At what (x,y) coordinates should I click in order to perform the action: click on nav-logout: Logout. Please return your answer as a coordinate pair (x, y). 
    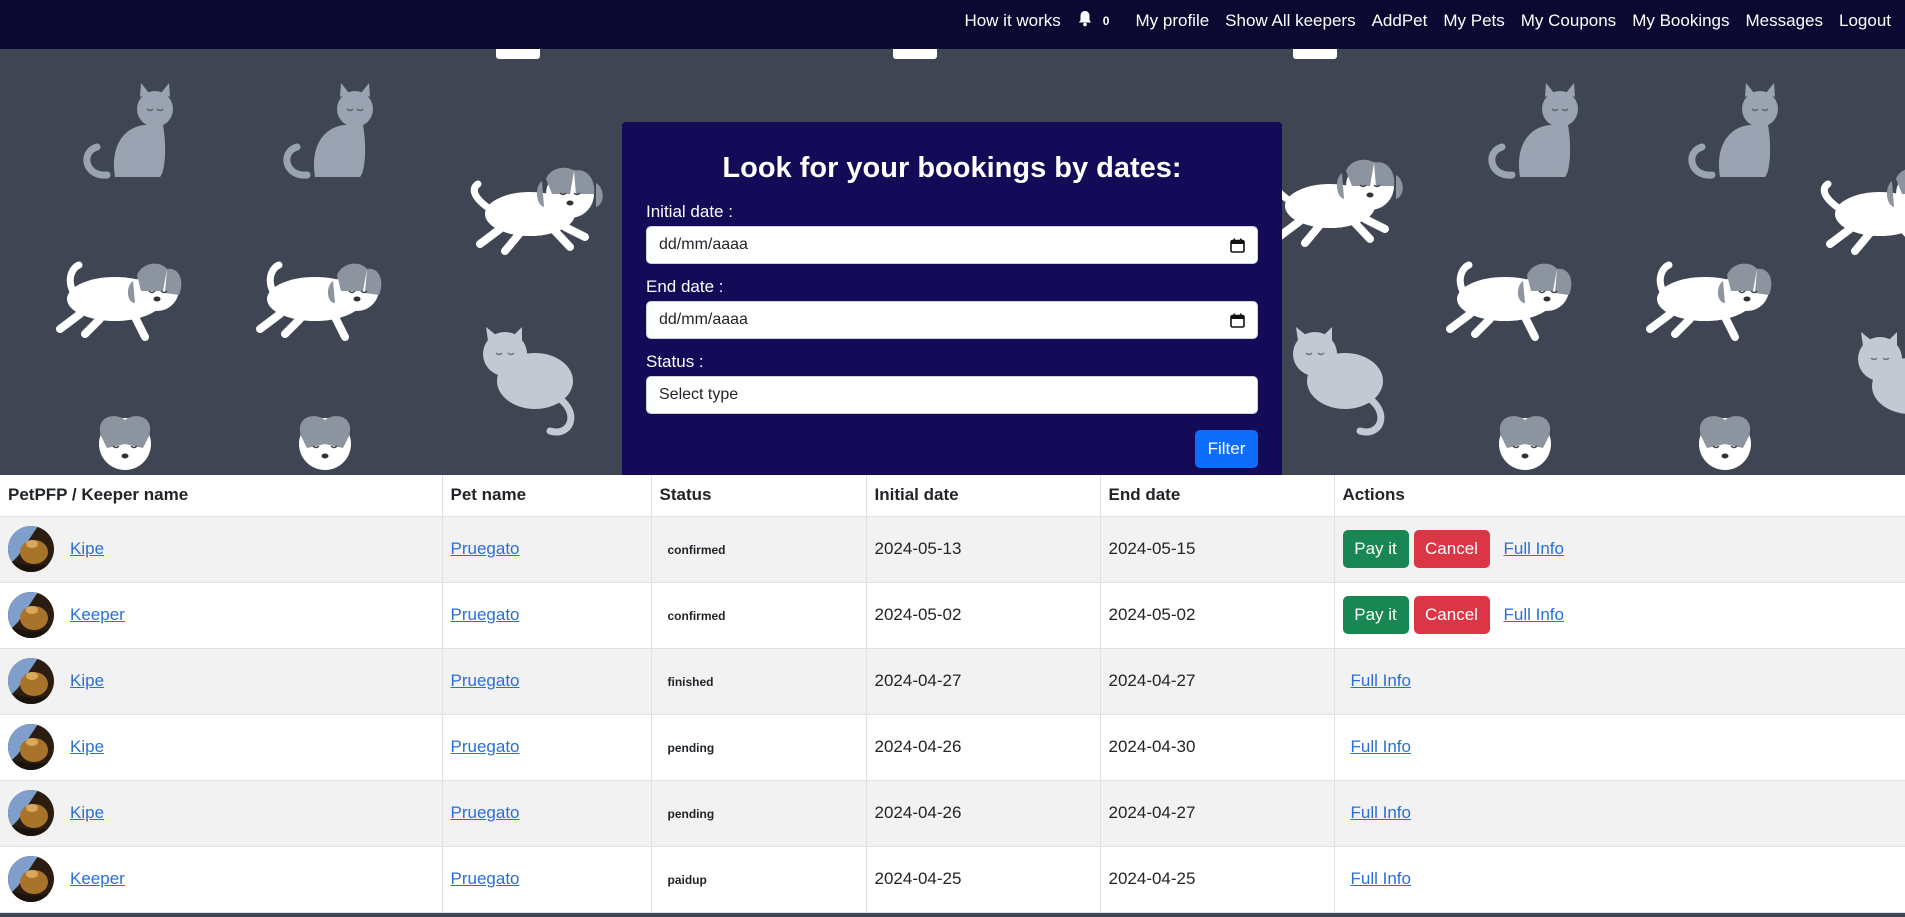
    Looking at the image, I should click on (1865, 21).